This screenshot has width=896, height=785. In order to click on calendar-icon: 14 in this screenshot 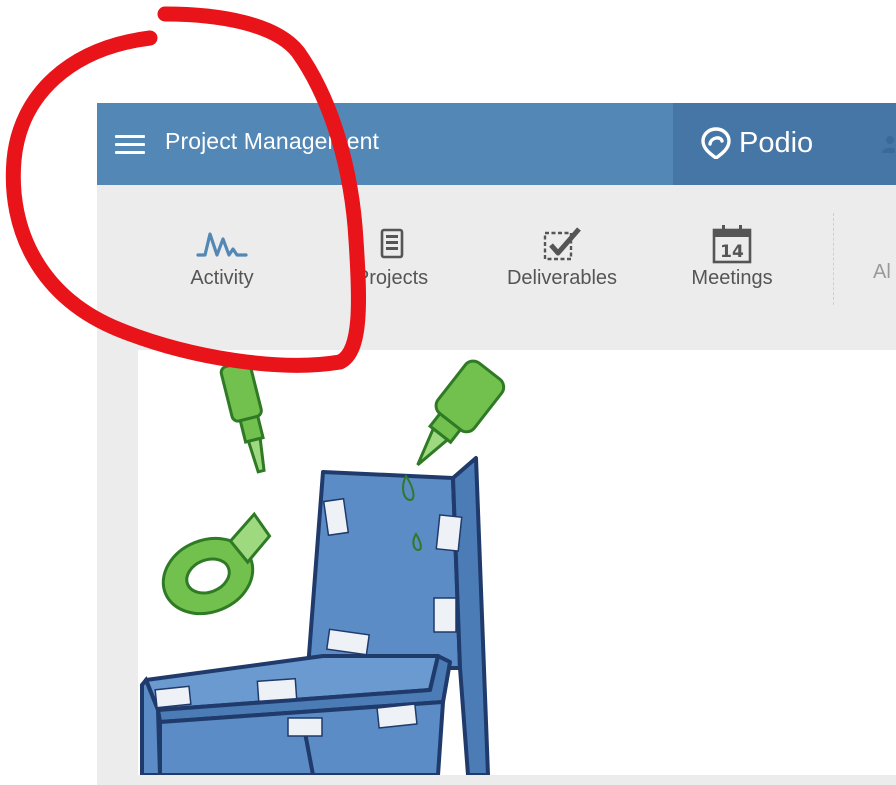, I will do `click(732, 244)`.